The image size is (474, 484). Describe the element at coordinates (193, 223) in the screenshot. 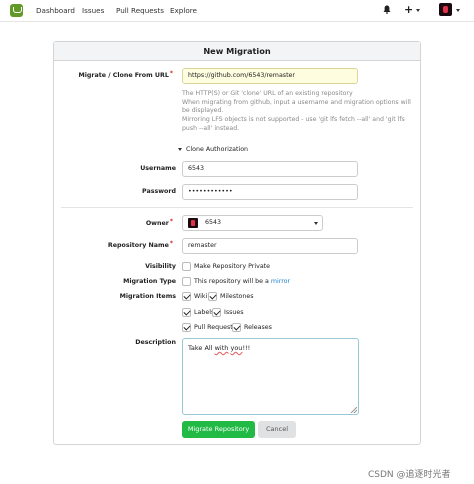

I see `owner-avatar` at that location.